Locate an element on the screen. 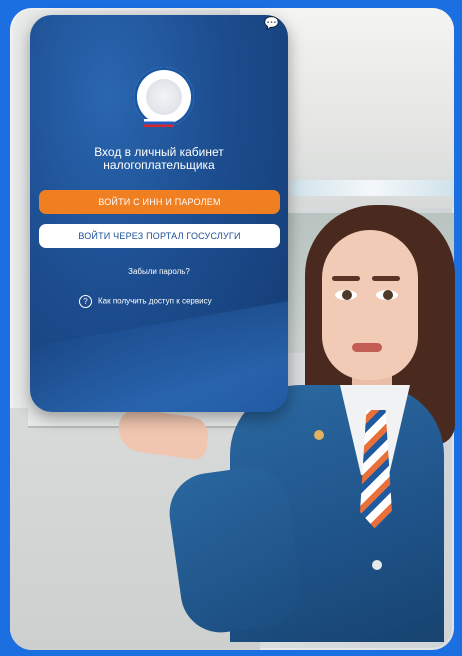 The image size is (462, 656). ceiling-lamp is located at coordinates (372, 188).